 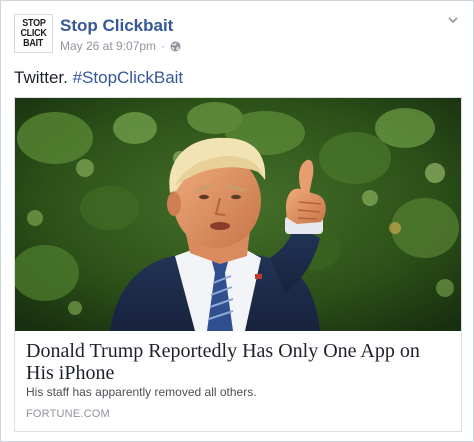 I want to click on post-text-prefix: Twitter., so click(x=41, y=77).